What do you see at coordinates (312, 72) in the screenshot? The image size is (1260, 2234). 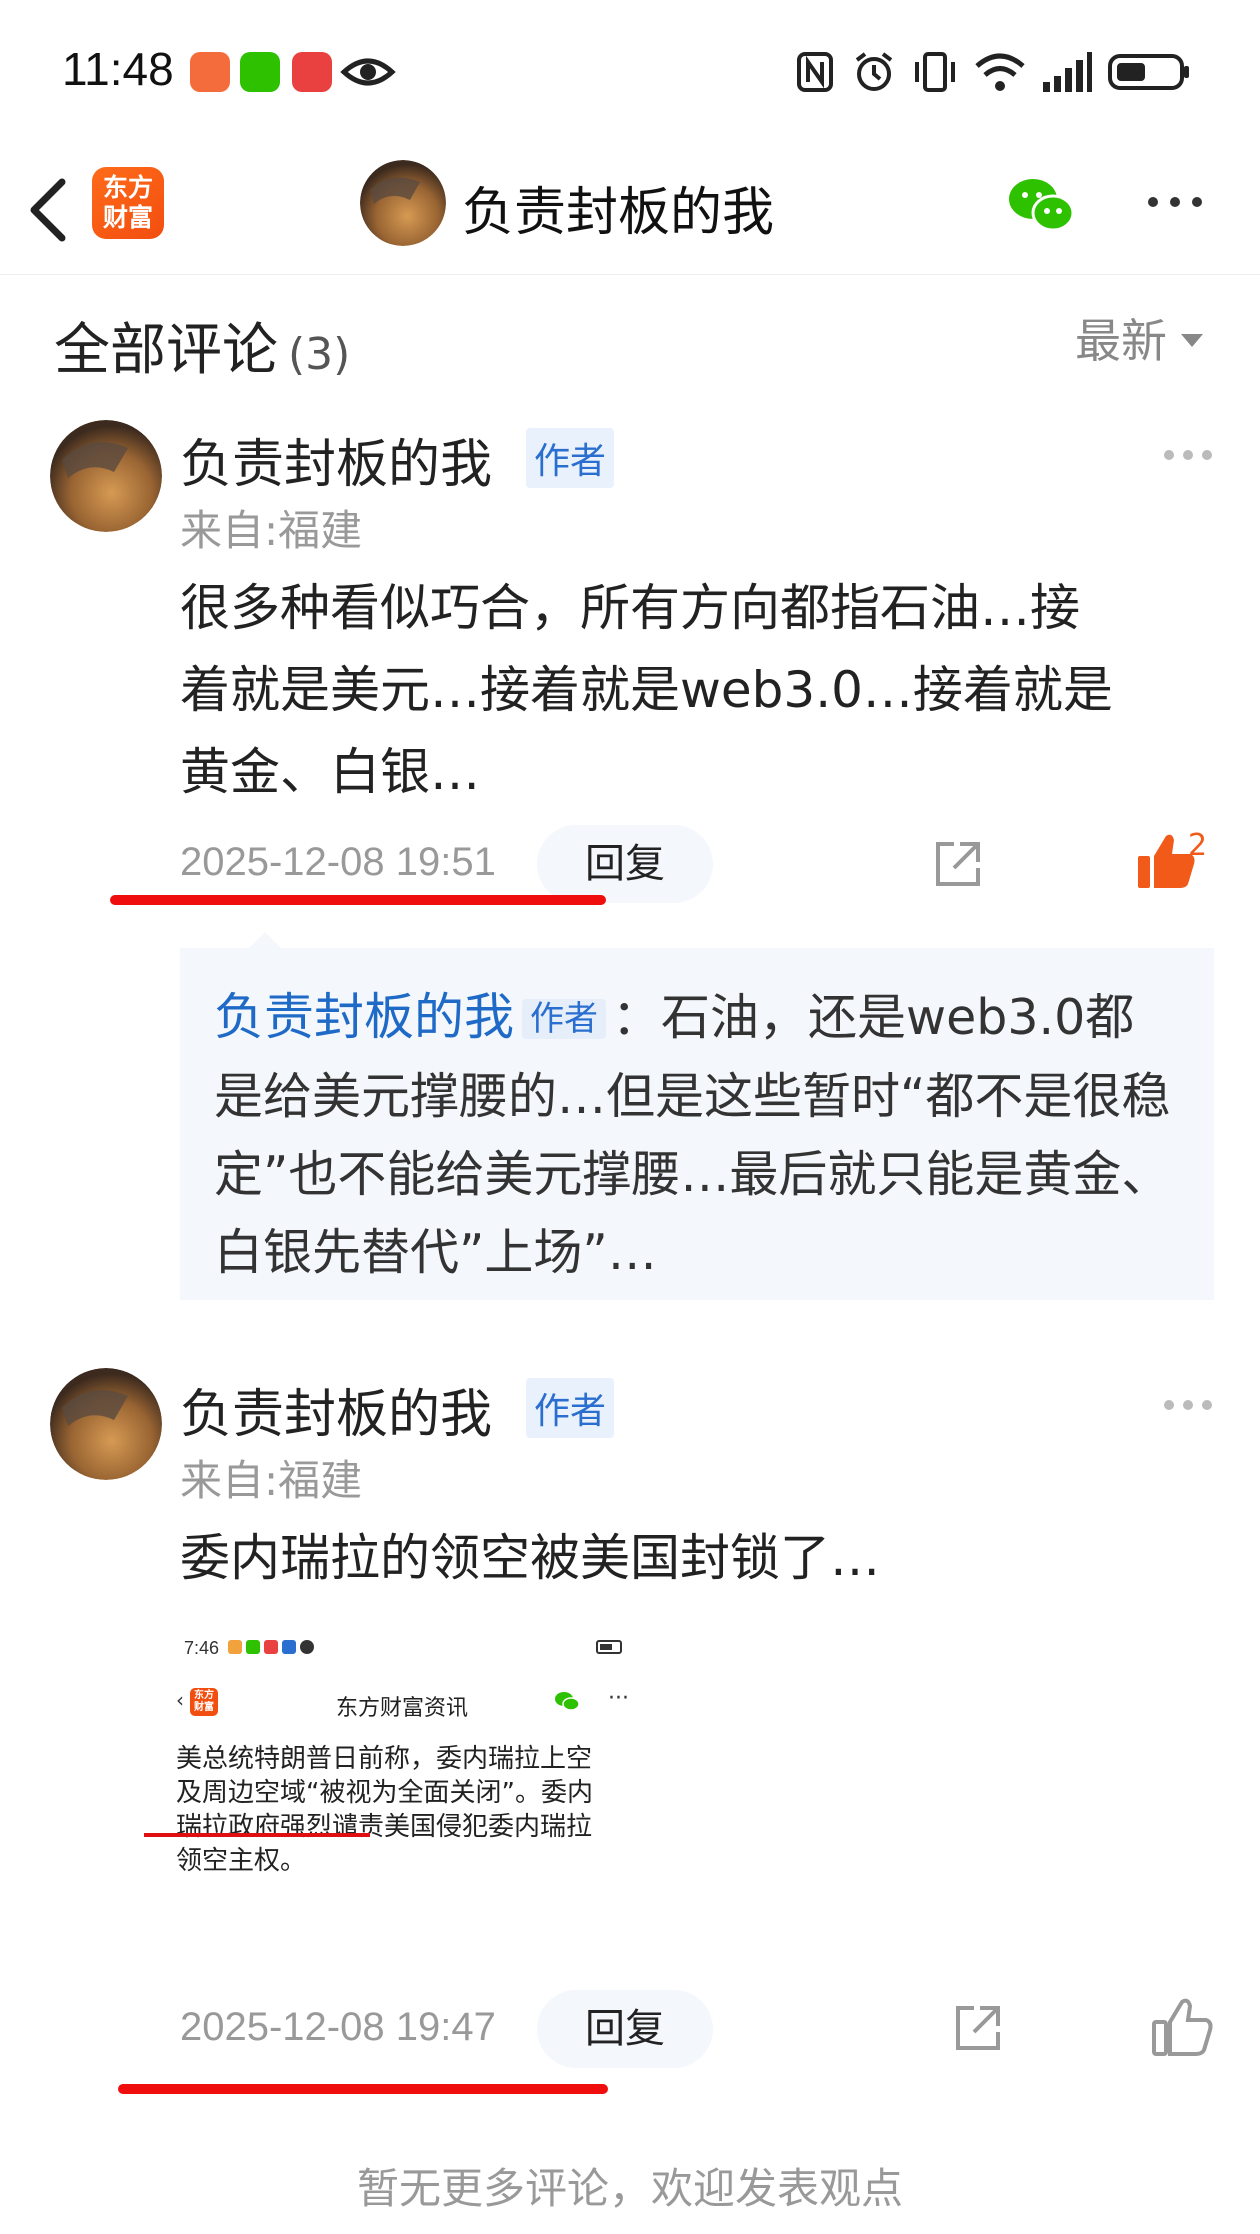 I see `red-app-notification-icon` at bounding box center [312, 72].